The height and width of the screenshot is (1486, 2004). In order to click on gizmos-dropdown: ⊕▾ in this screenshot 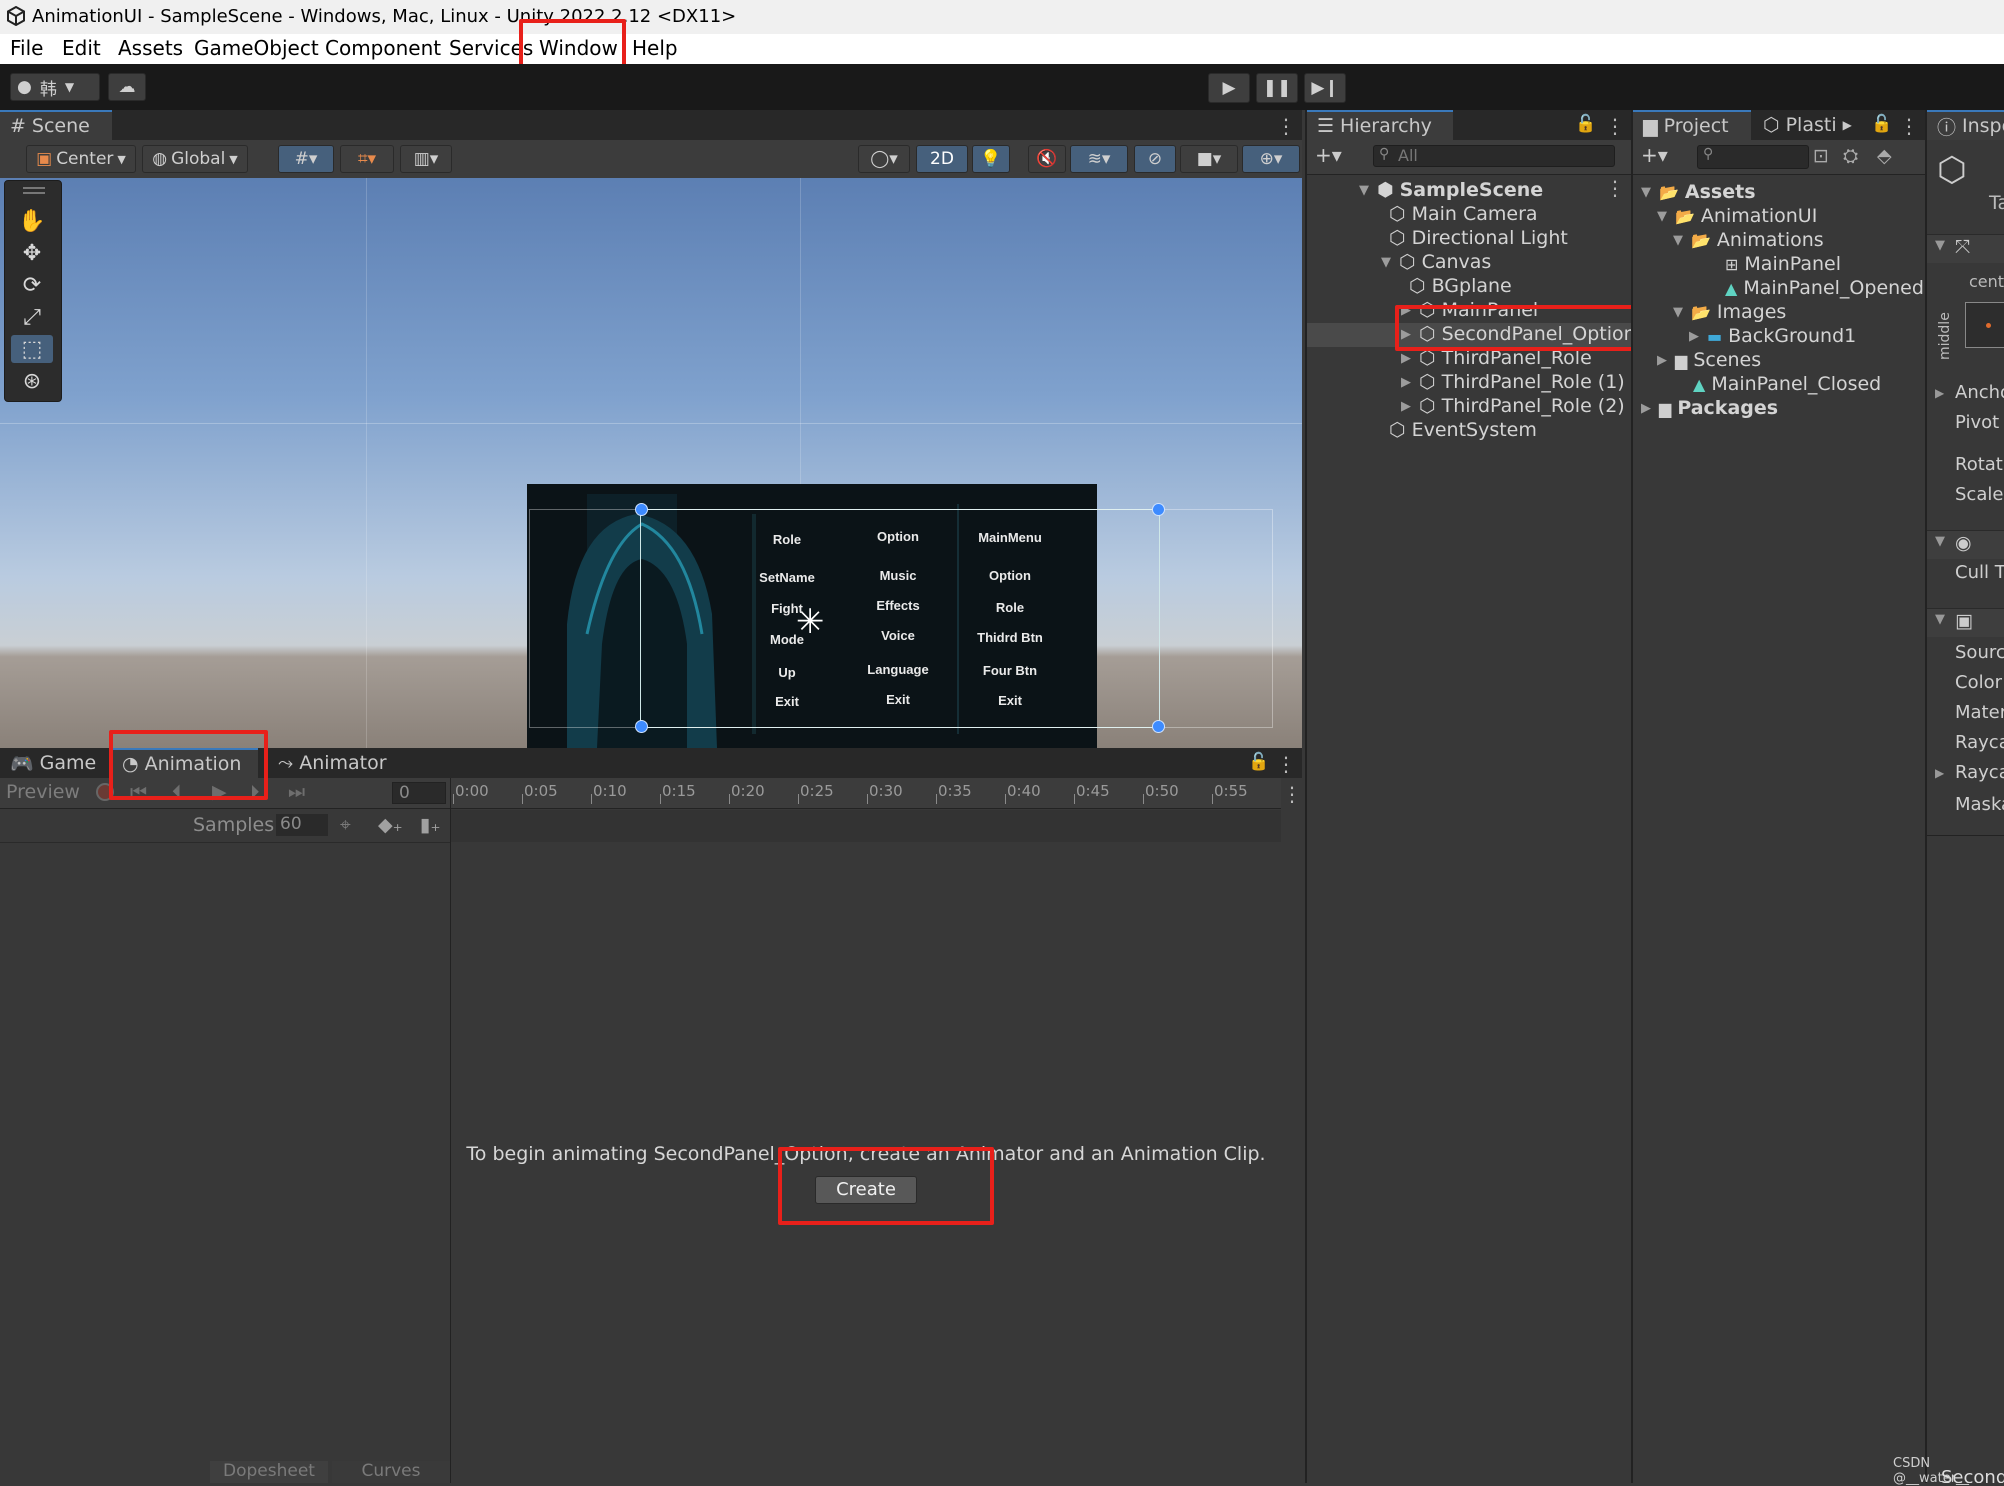, I will do `click(1271, 159)`.